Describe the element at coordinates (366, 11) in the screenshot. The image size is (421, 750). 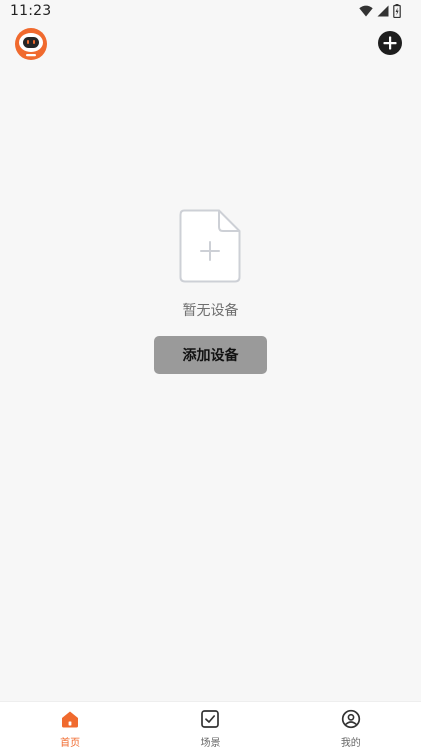
I see `wifi-icon` at that location.